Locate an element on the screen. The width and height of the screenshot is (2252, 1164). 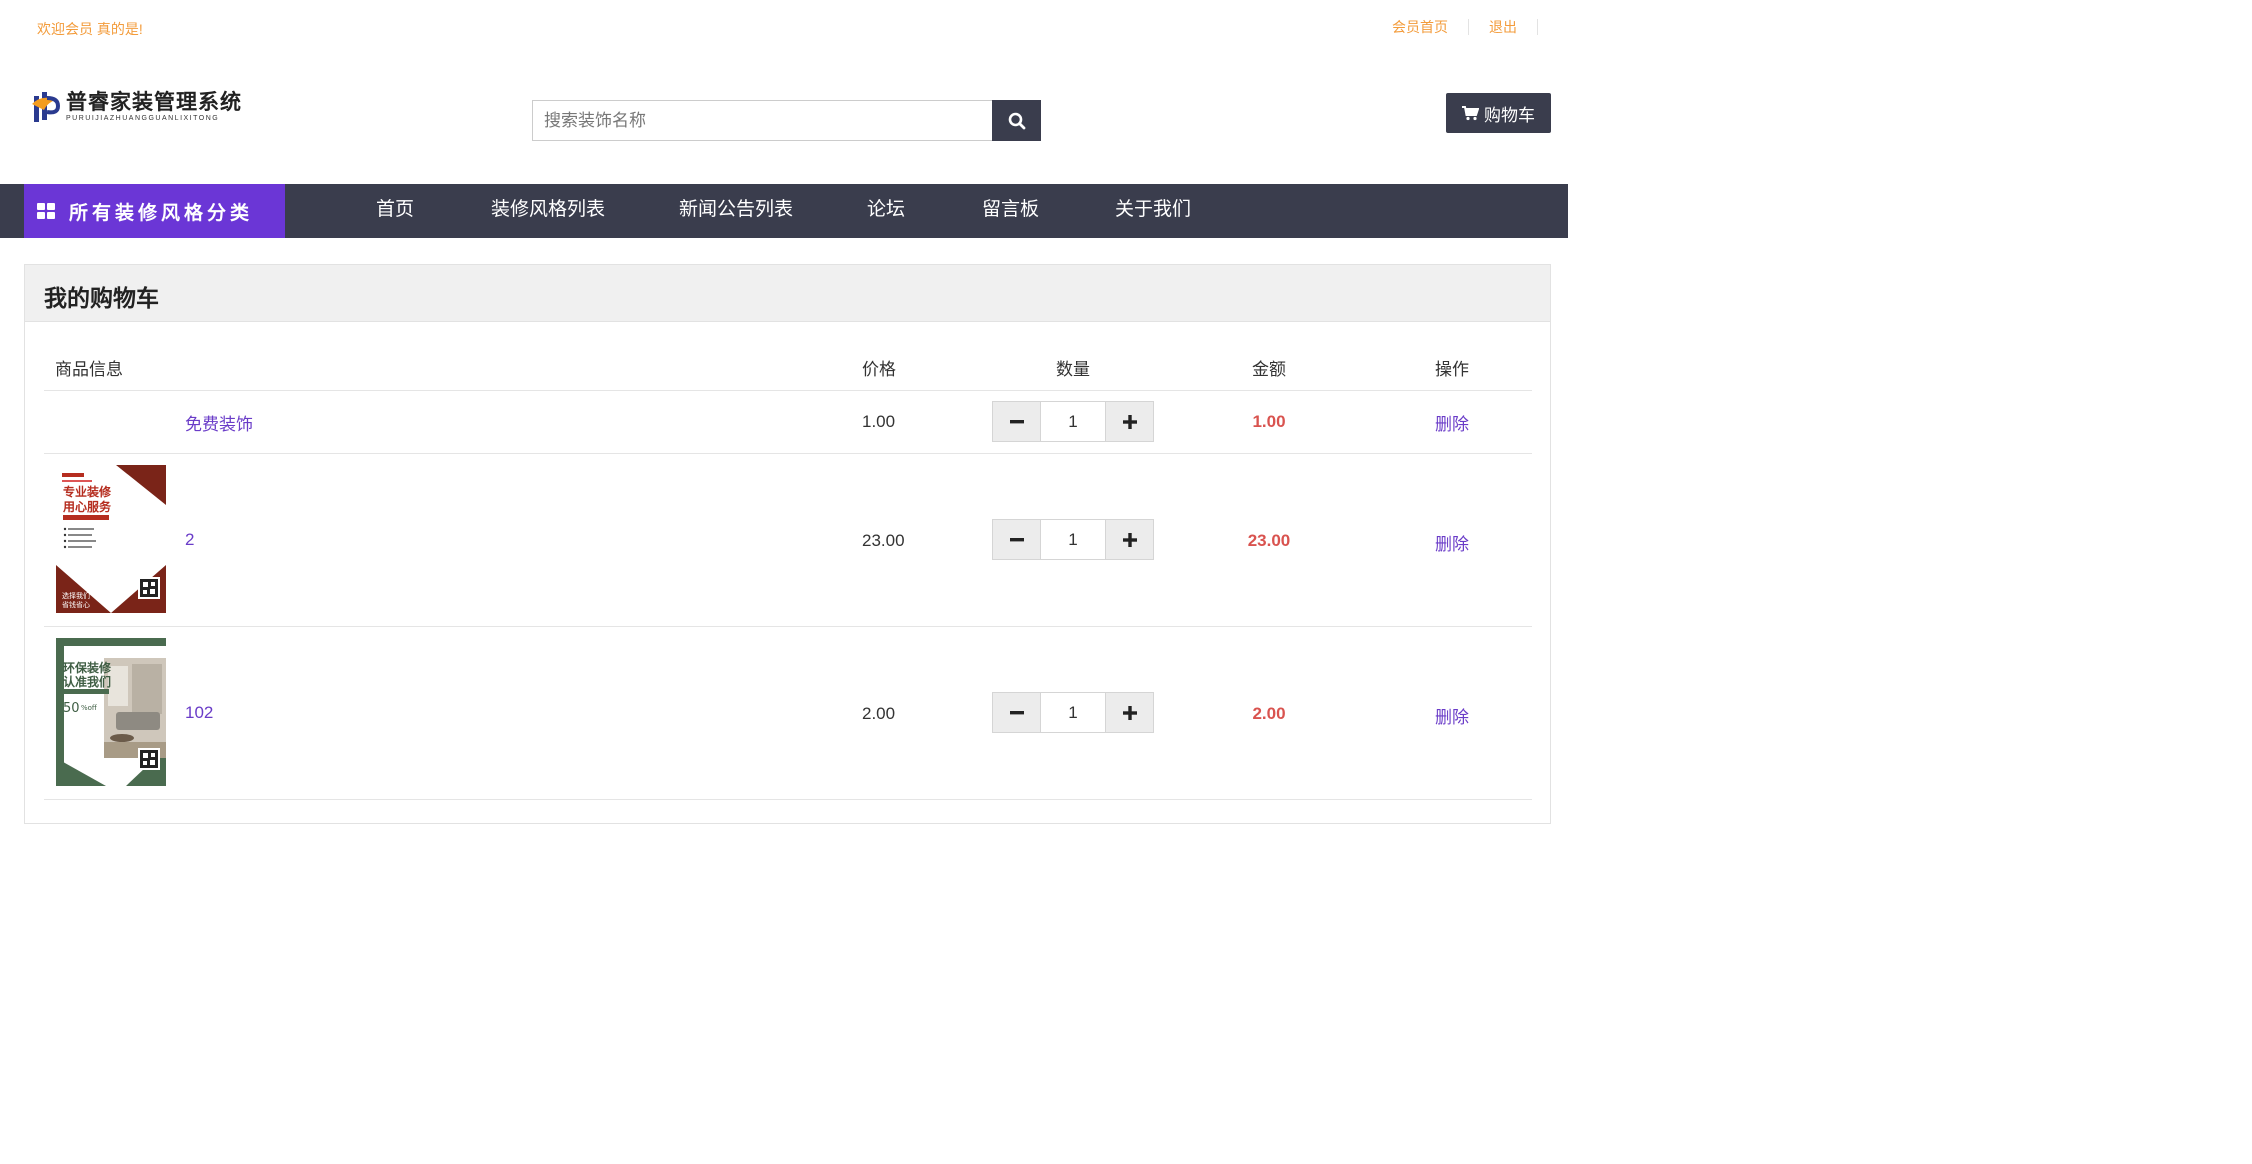
member-home-link: 会员首页 is located at coordinates (1430, 27).